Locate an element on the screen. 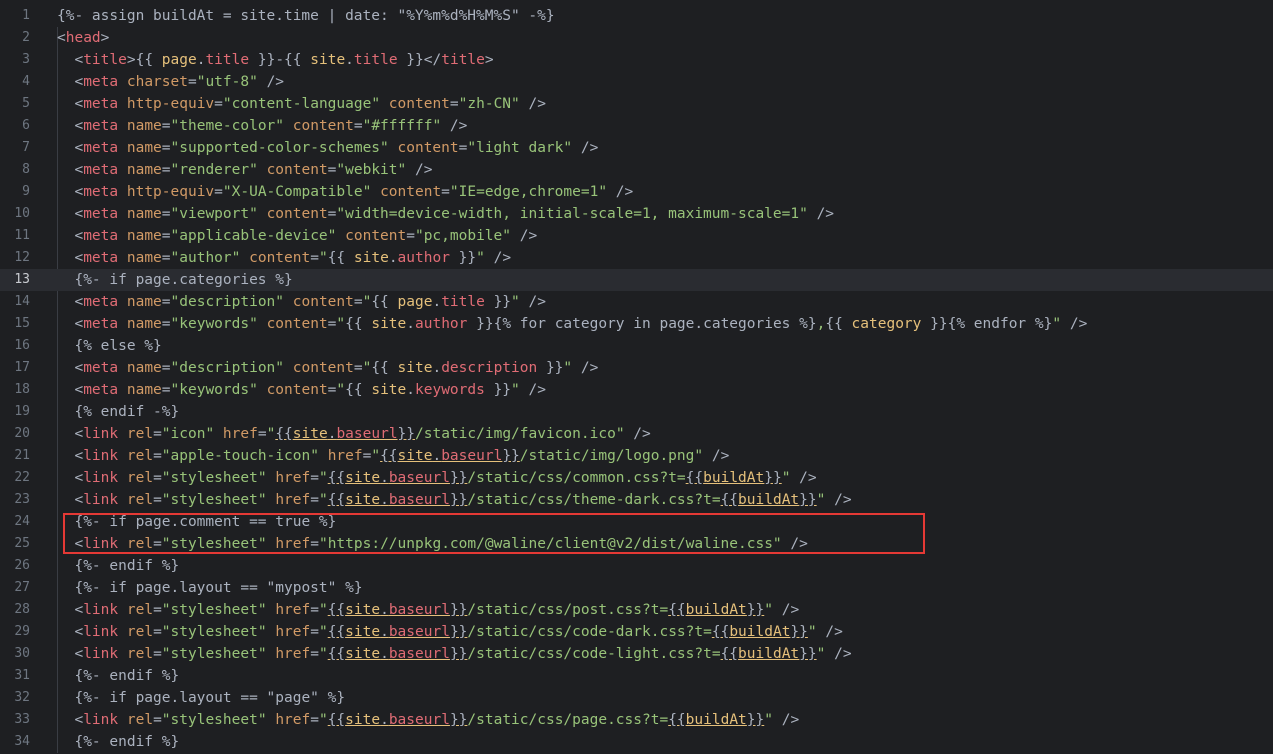 Image resolution: width=1273 pixels, height=754 pixels. line-number: 3 is located at coordinates (26, 59).